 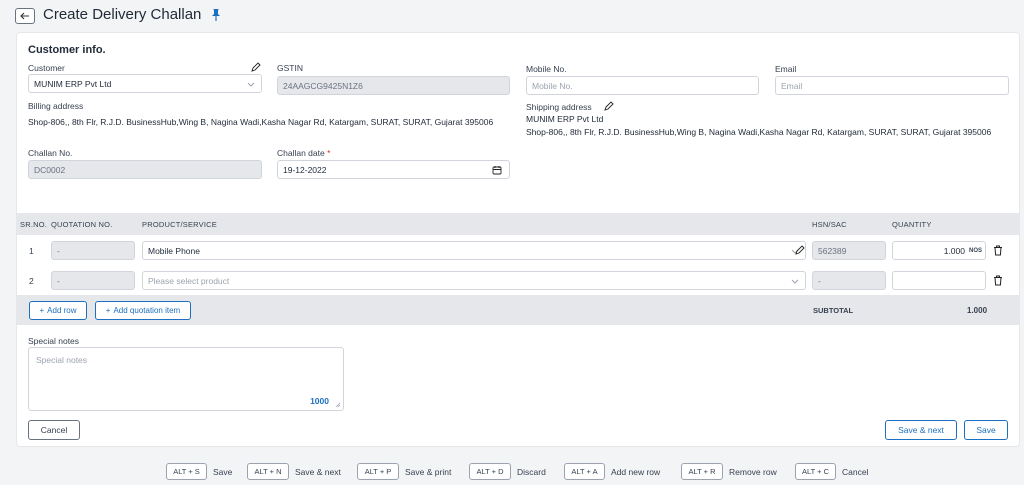 I want to click on th-product: PRODUCT/SERVICE, so click(x=179, y=224).